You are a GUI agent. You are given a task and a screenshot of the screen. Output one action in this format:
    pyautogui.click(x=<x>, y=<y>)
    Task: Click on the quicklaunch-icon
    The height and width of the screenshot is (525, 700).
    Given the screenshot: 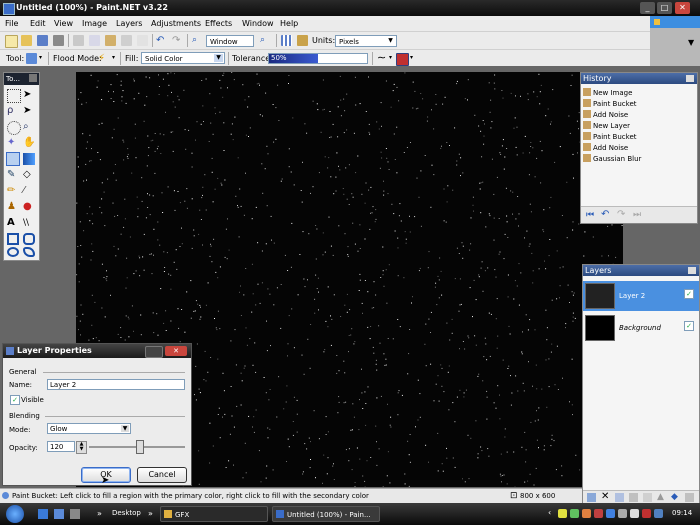 What is the action you would take?
    pyautogui.click(x=75, y=514)
    